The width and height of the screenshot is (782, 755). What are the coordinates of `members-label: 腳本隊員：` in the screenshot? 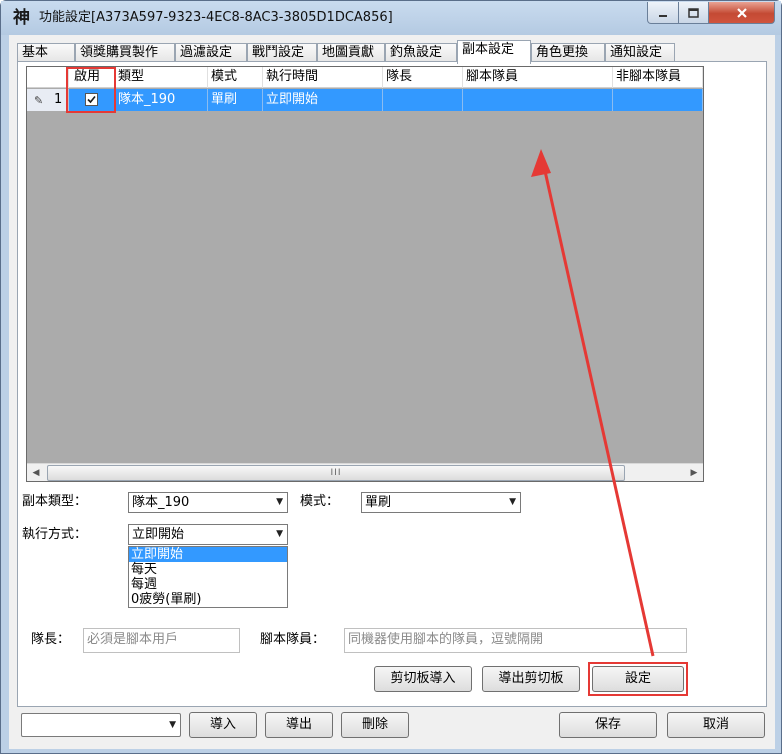 It's located at (293, 639).